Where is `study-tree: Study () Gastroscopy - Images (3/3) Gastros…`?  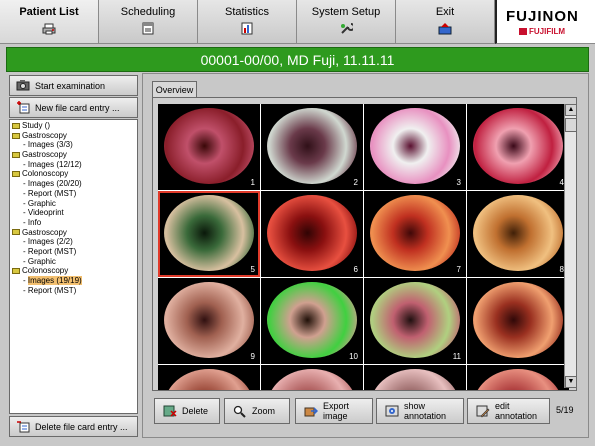 study-tree: Study () Gastroscopy - Images (3/3) Gastros… is located at coordinates (73, 266).